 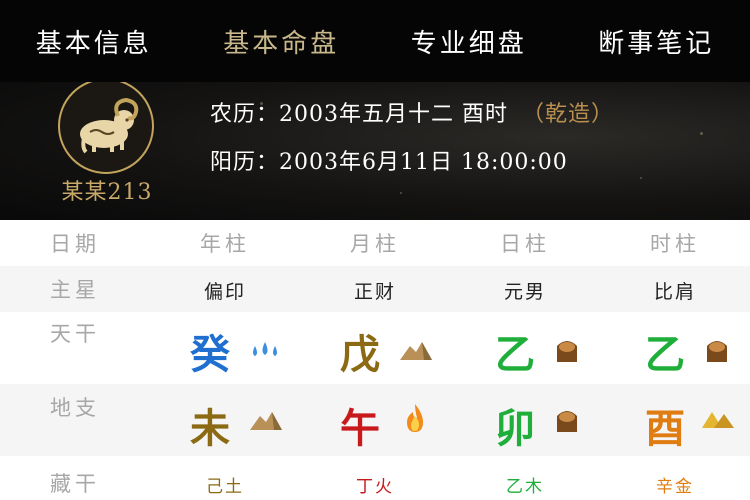 What do you see at coordinates (568, 114) in the screenshot?
I see `gender-tag: （乾造）` at bounding box center [568, 114].